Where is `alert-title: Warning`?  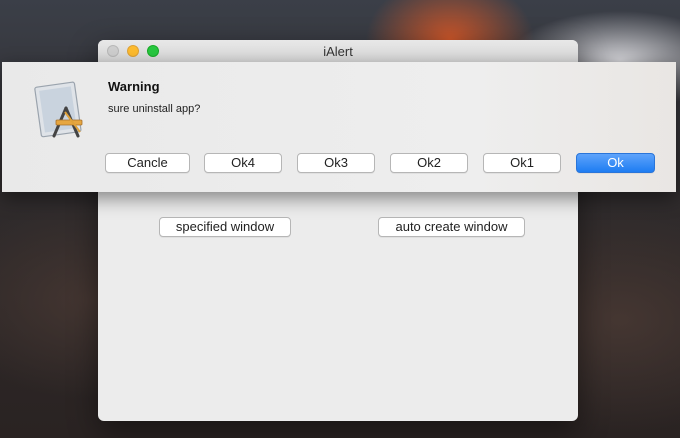 alert-title: Warning is located at coordinates (134, 86).